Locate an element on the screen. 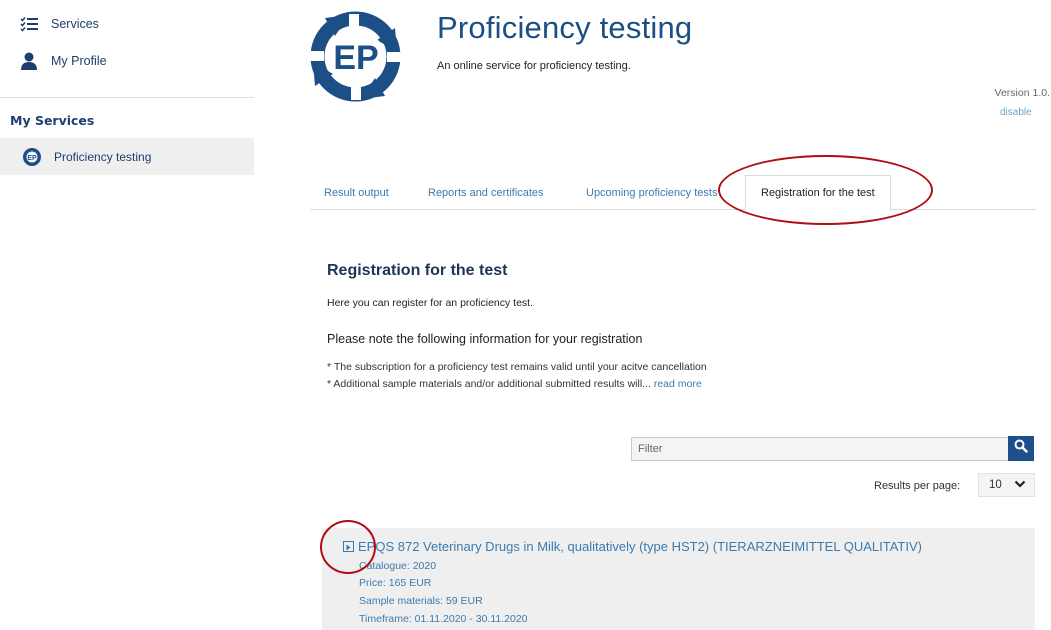 Image resolution: width=1051 pixels, height=630 pixels. sidebar-item-proficiency-testing: EP Proficiency testing is located at coordinates (127, 156).